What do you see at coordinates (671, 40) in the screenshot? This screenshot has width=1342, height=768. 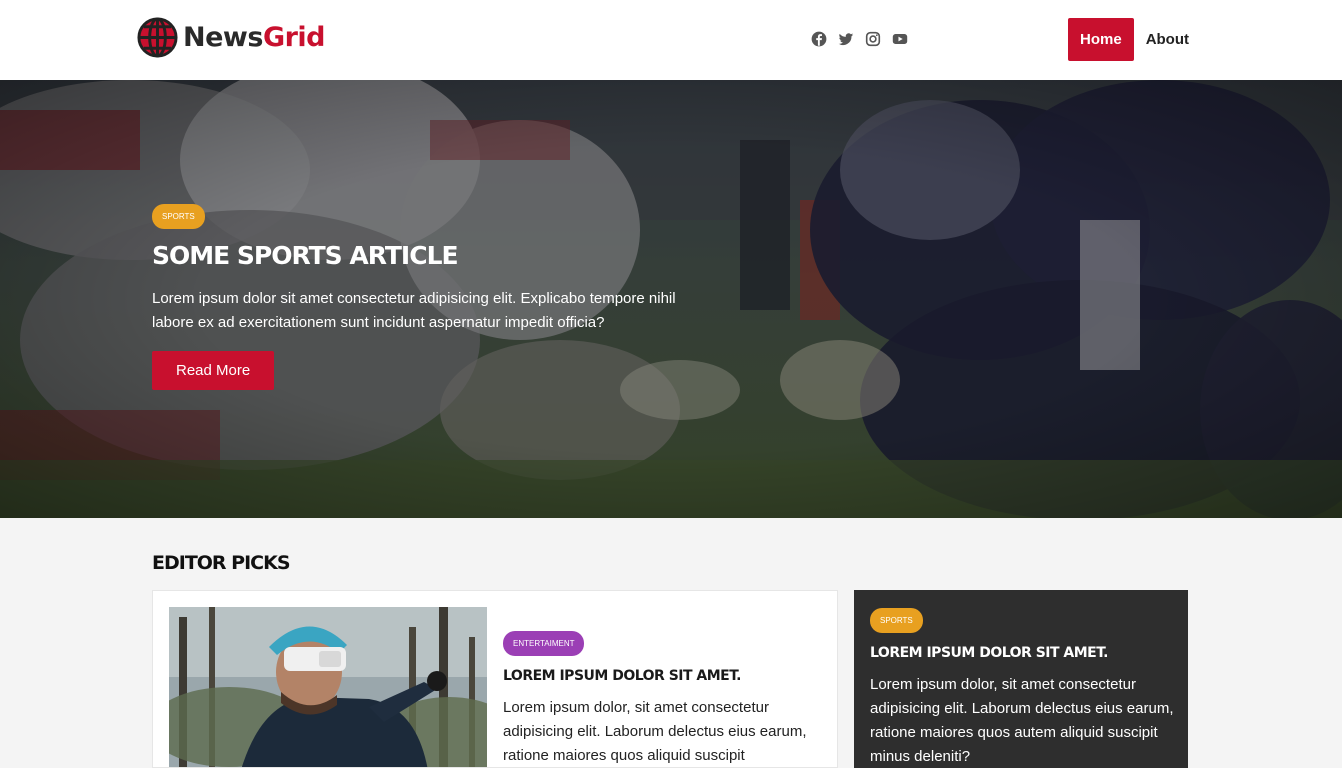 I see `site-header: NewsGrid Home About` at bounding box center [671, 40].